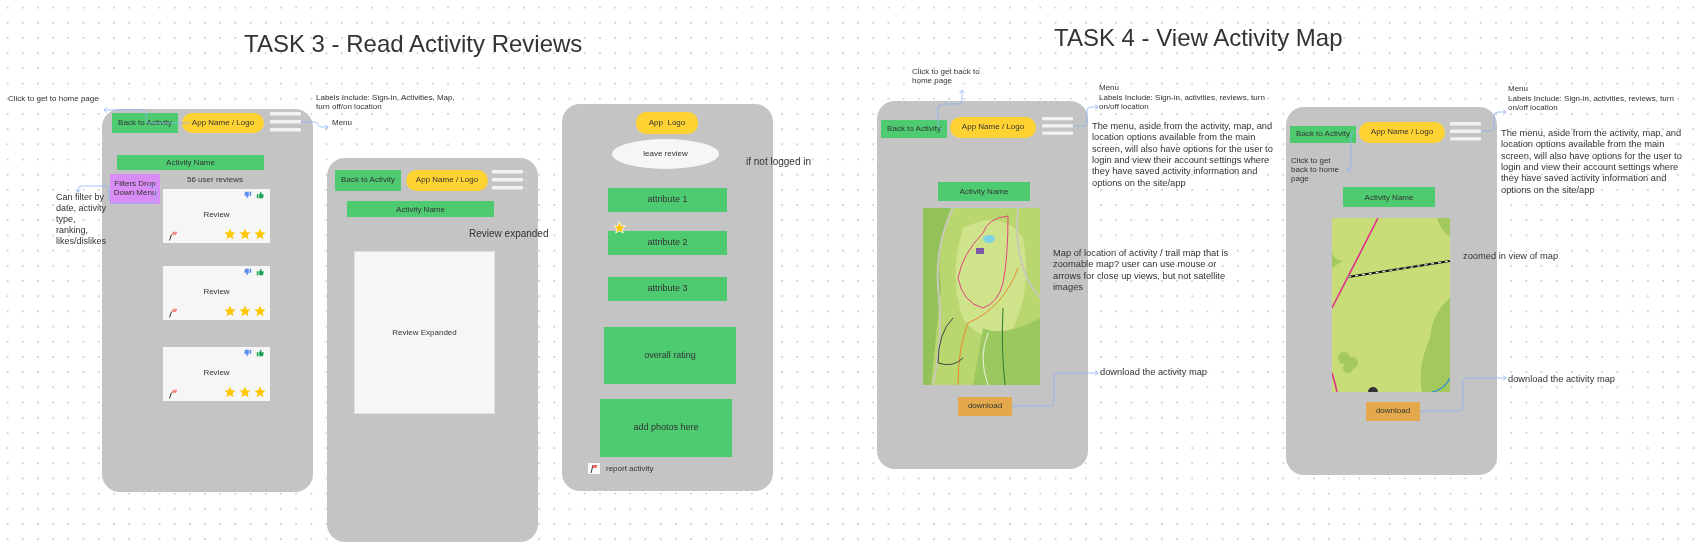 Image resolution: width=1698 pixels, height=552 pixels. Describe the element at coordinates (82, 219) in the screenshot. I see `annotation-text: Can filter by date, activity type, ranking, likes/dislikes` at that location.